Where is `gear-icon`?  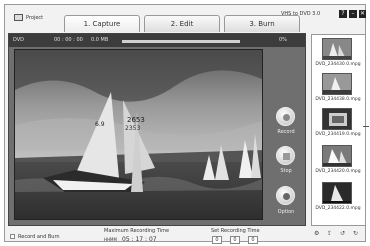
gear-icon is located at coordinates (286, 196).